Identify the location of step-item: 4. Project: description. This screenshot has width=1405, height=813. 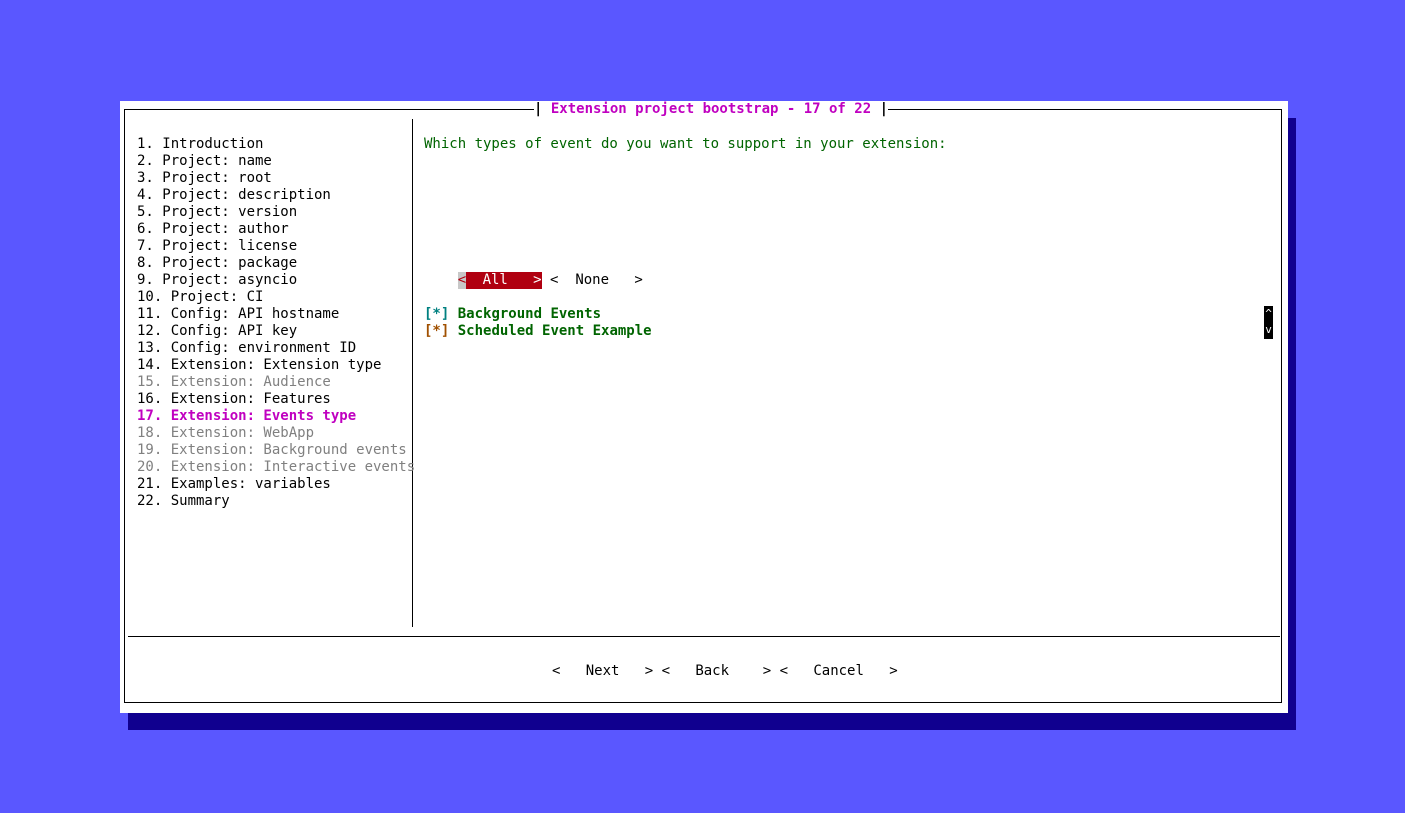
(234, 195).